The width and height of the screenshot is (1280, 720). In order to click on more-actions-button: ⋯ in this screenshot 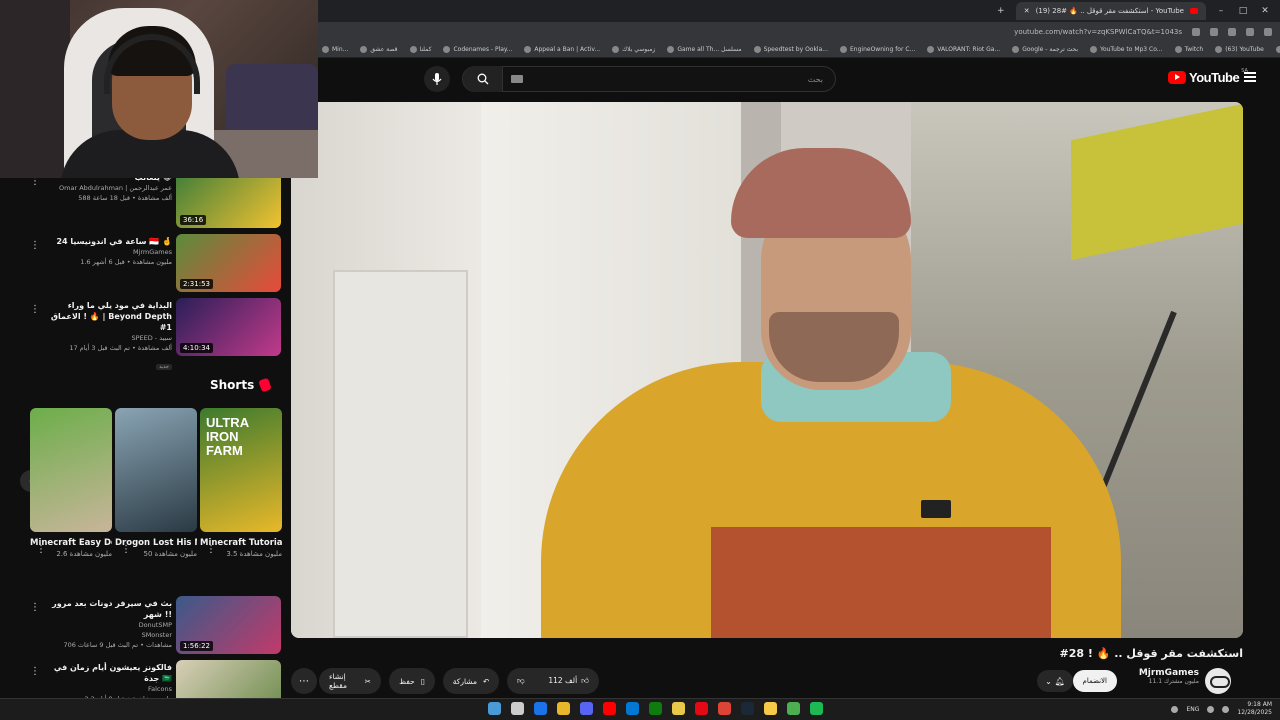, I will do `click(304, 681)`.